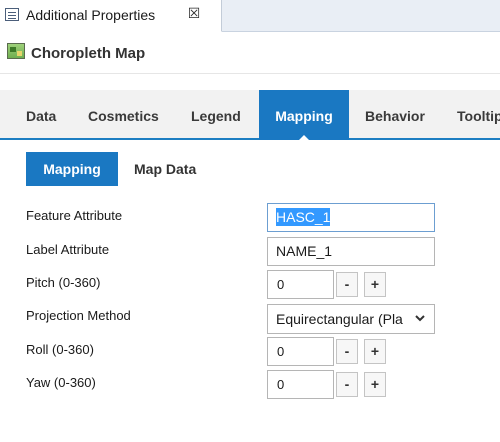 This screenshot has width=500, height=442. What do you see at coordinates (123, 115) in the screenshot?
I see `tab-cosmetics: Cosmetics` at bounding box center [123, 115].